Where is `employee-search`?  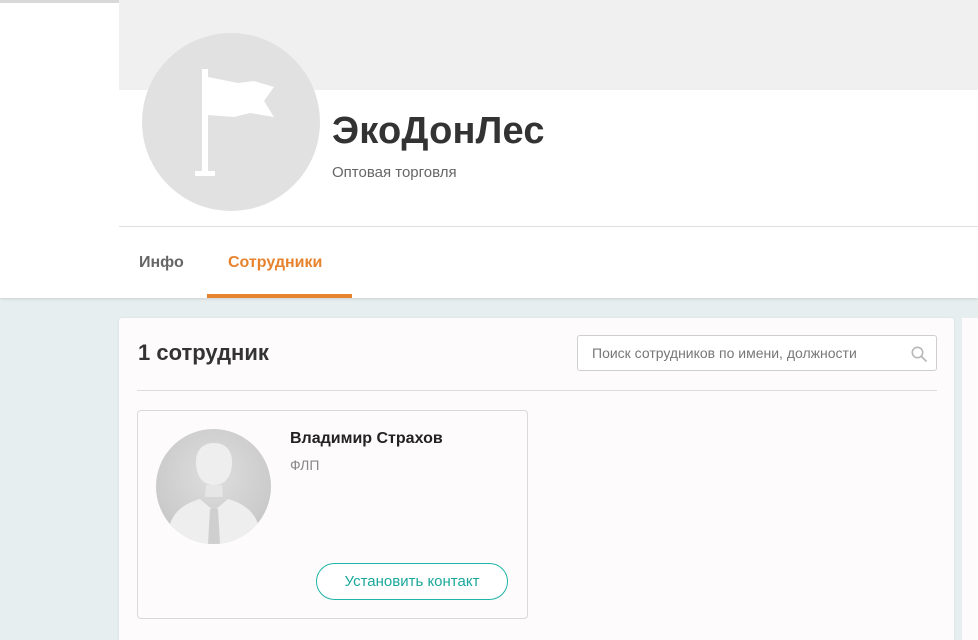 employee-search is located at coordinates (757, 353).